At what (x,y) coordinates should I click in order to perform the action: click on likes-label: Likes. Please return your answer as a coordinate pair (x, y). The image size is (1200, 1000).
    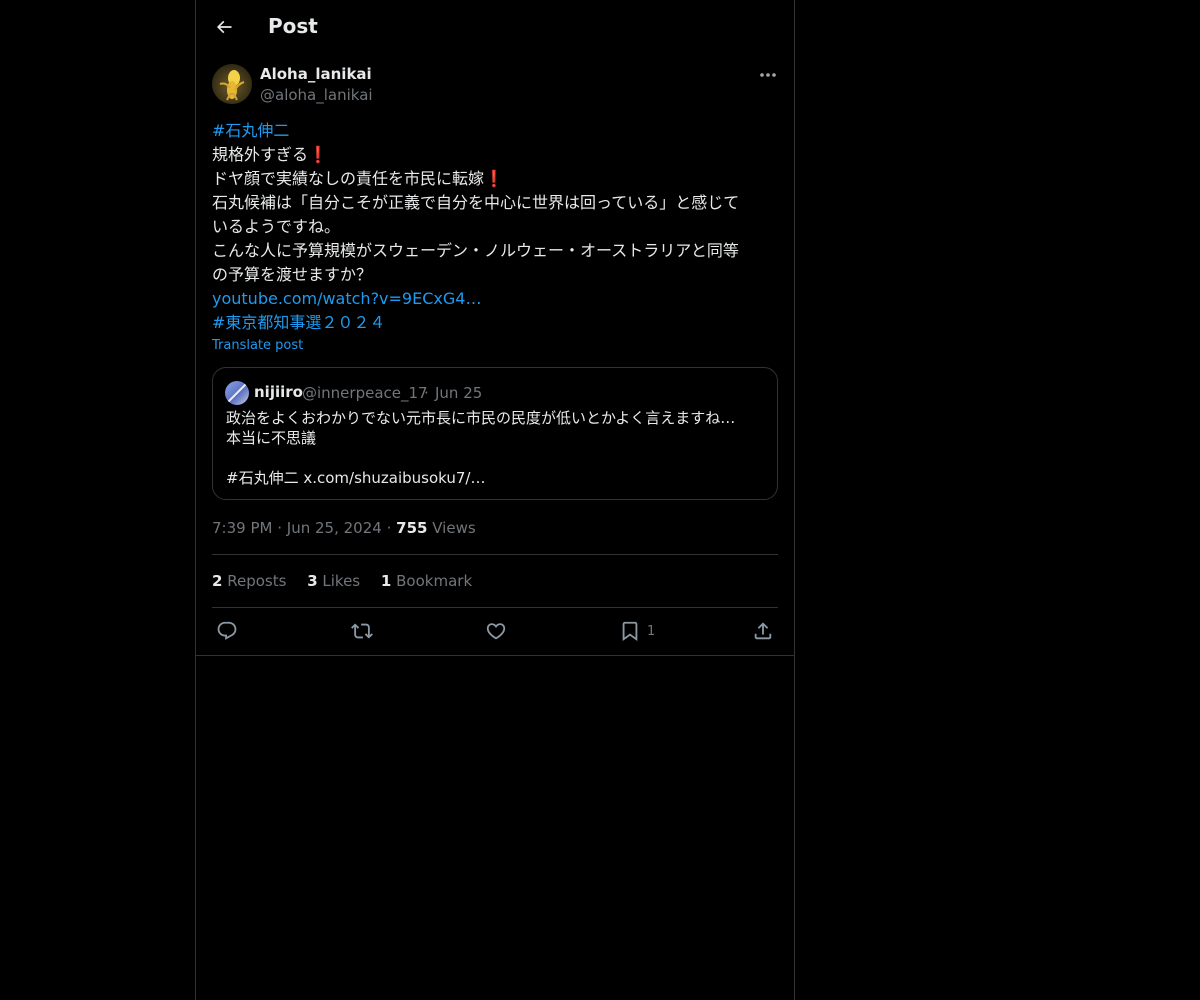
    Looking at the image, I should click on (341, 581).